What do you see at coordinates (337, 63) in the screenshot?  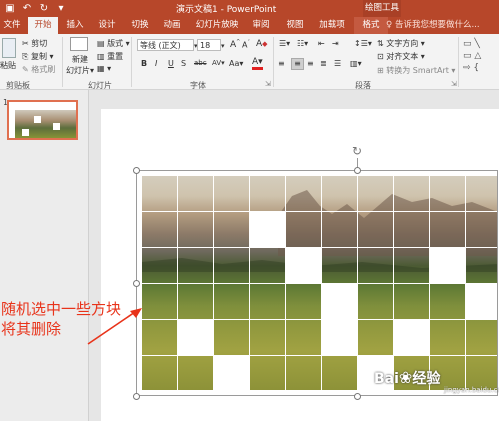 I see `distribute-button: ☰` at bounding box center [337, 63].